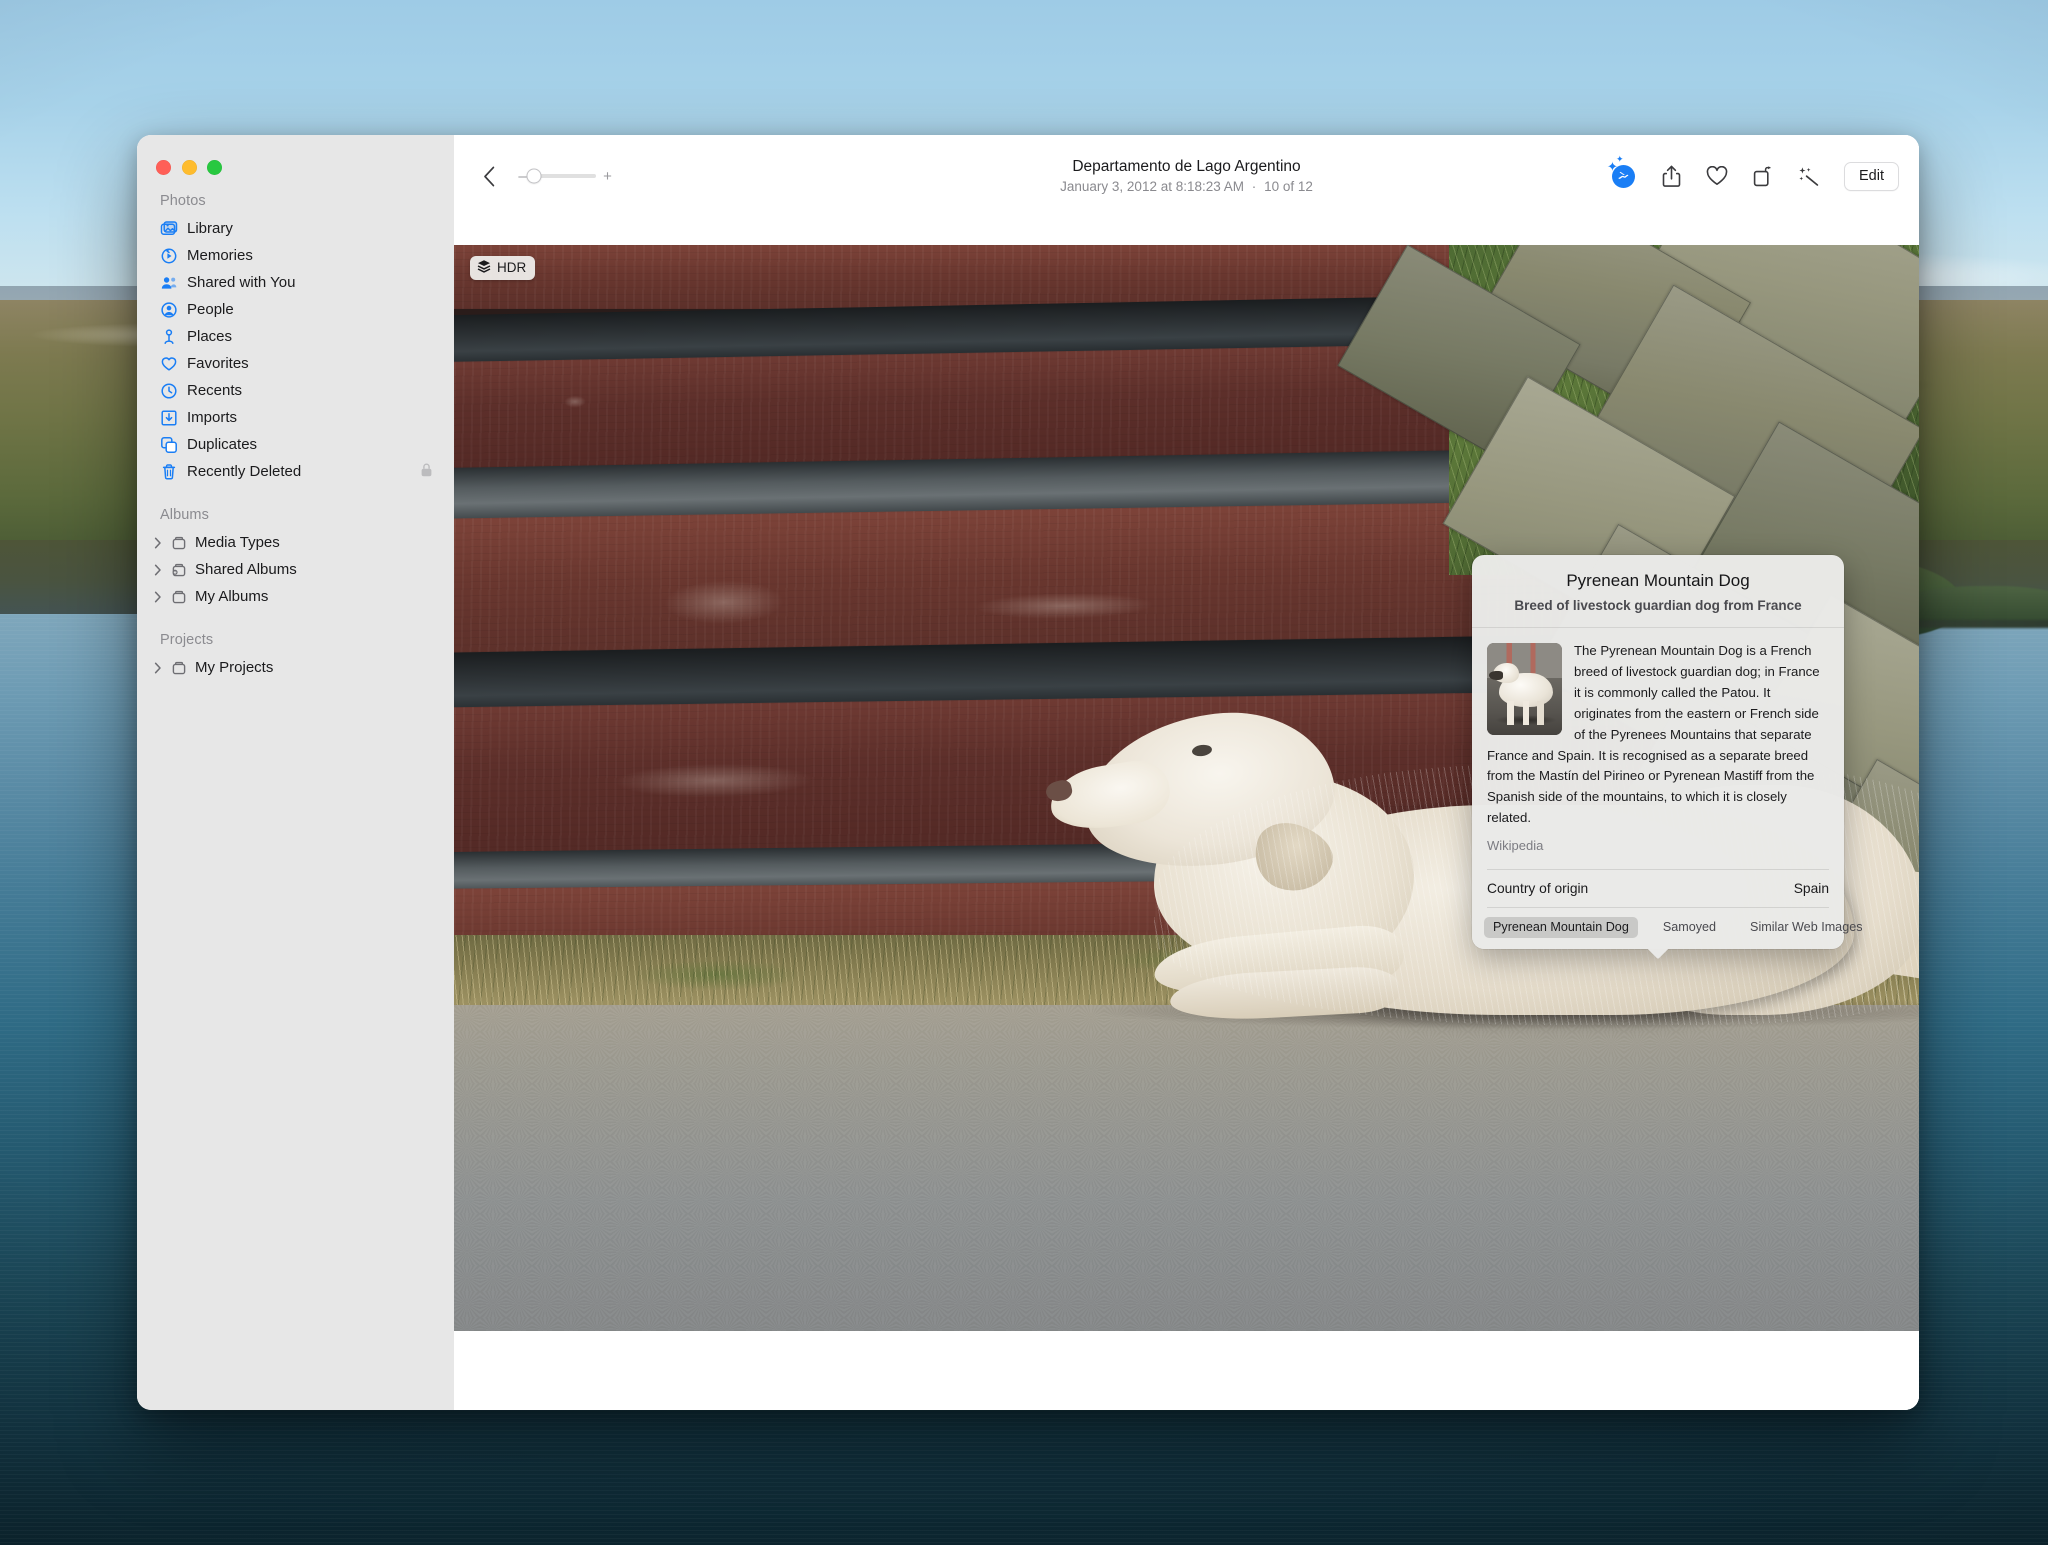  I want to click on visual-look-up-thumbnail, so click(1524, 689).